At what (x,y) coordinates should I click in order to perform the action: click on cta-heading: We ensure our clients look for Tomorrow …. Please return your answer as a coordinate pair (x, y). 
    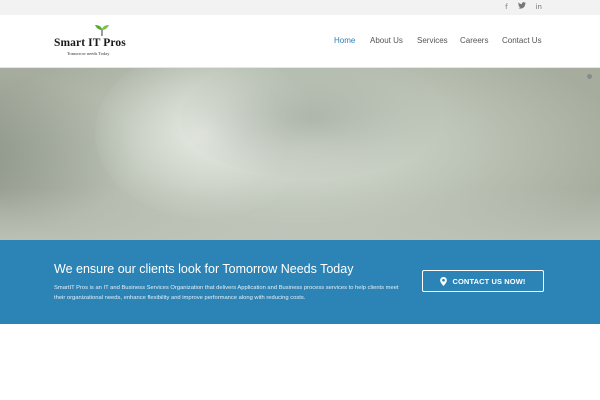
    Looking at the image, I should click on (204, 269).